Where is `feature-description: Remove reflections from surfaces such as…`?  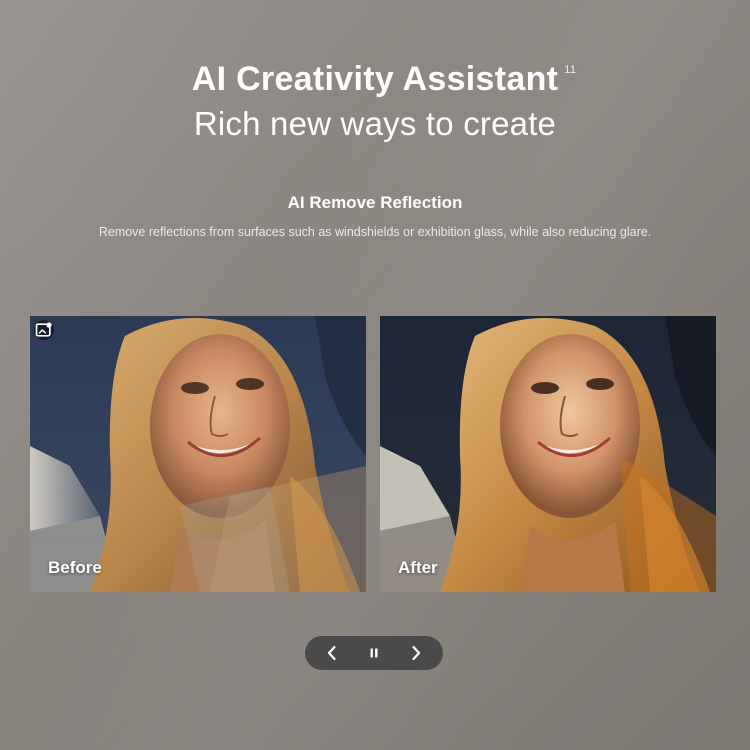
feature-description: Remove reflections from surfaces such as… is located at coordinates (375, 232).